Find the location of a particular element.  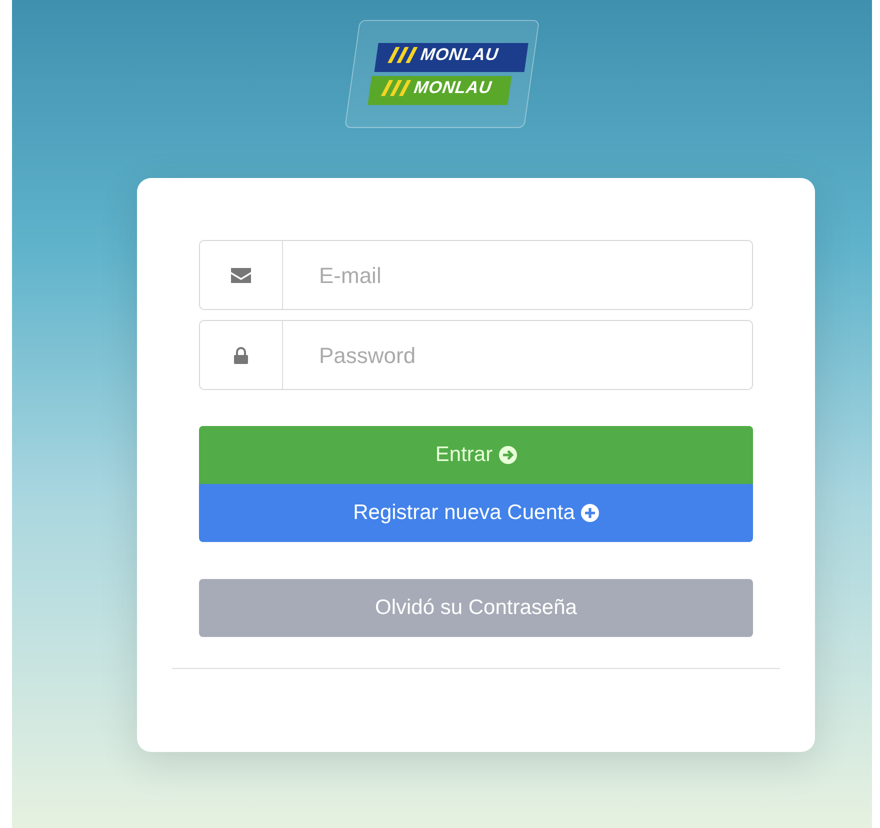

password-input-group: Password is located at coordinates (476, 355).